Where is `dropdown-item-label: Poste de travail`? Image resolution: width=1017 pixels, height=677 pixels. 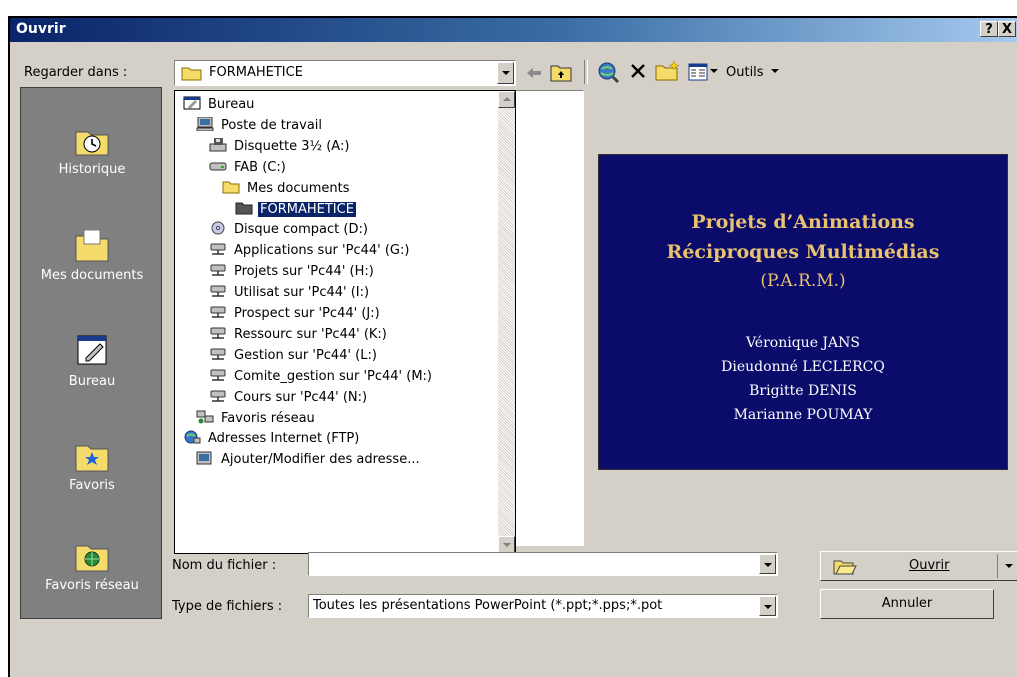
dropdown-item-label: Poste de travail is located at coordinates (272, 125).